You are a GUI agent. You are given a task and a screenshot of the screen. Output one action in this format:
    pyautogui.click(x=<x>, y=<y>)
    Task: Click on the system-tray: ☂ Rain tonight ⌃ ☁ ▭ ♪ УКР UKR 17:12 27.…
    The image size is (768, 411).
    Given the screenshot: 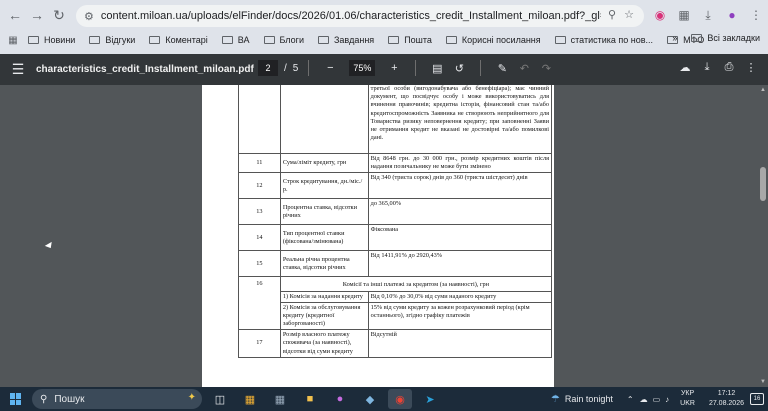 What is the action you would take?
    pyautogui.click(x=657, y=399)
    